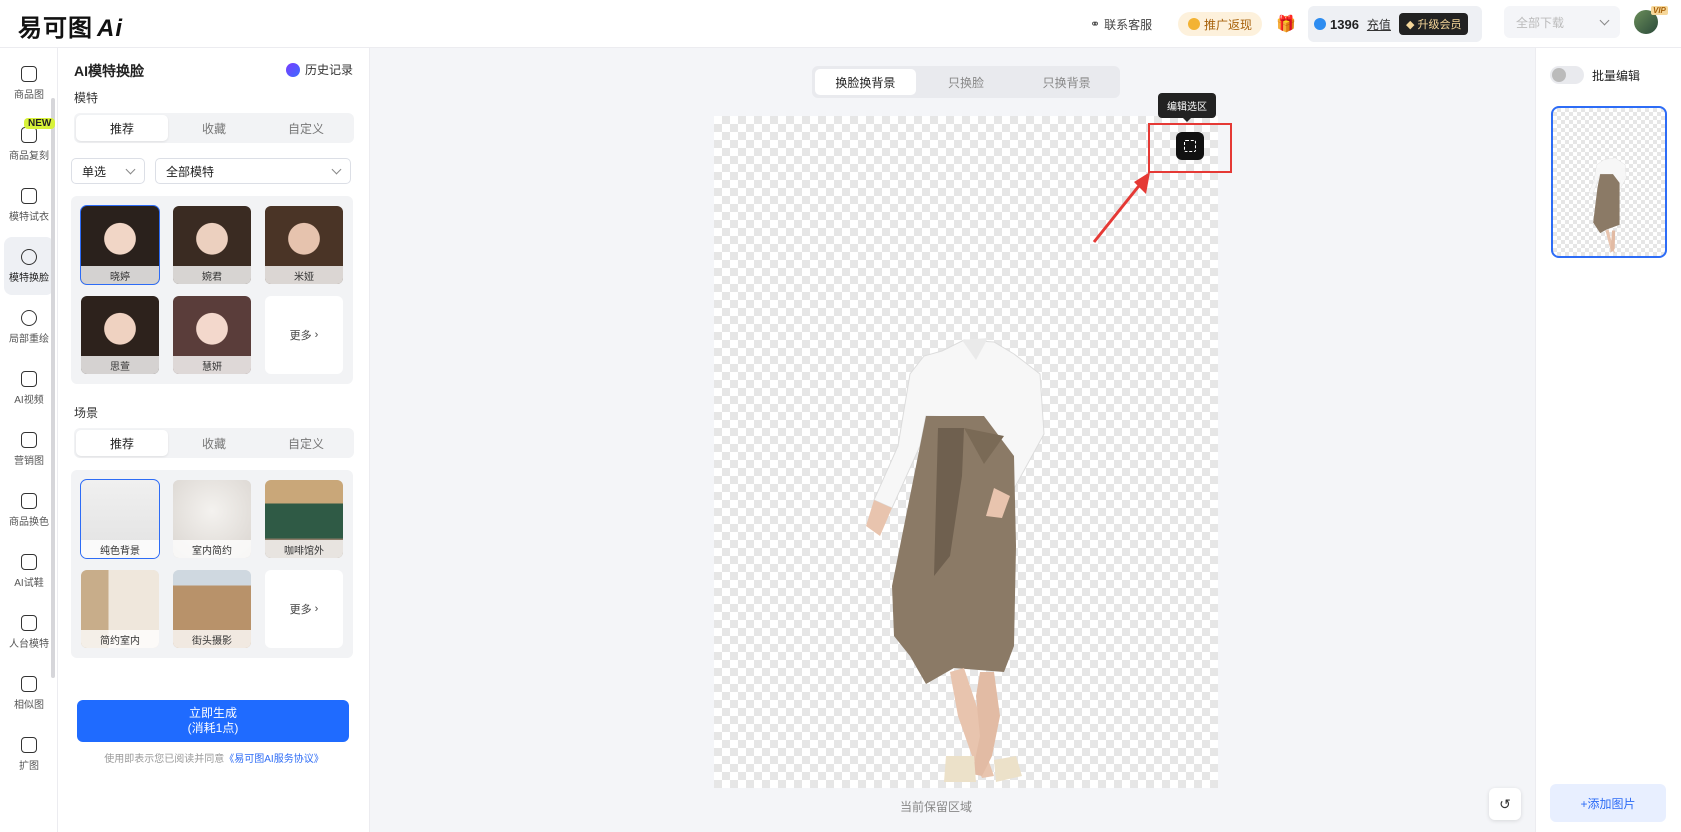 This screenshot has height=832, width=1681. Describe the element at coordinates (1194, 24) in the screenshot. I see `coin-icon` at that location.